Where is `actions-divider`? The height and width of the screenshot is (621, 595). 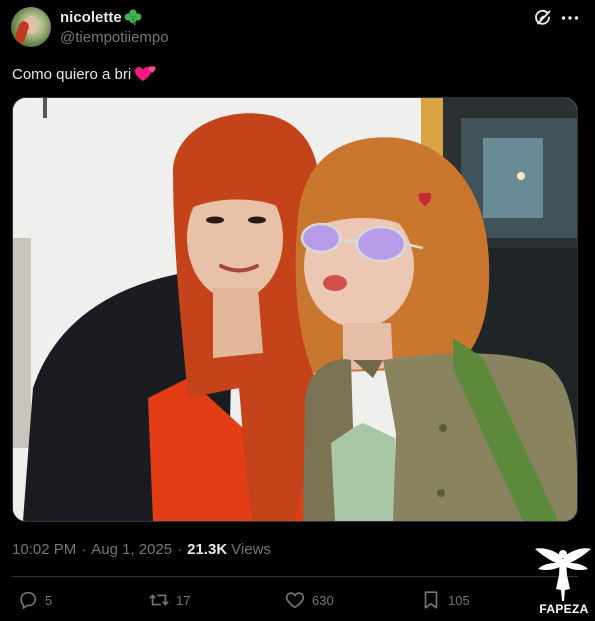
actions-divider is located at coordinates (295, 576).